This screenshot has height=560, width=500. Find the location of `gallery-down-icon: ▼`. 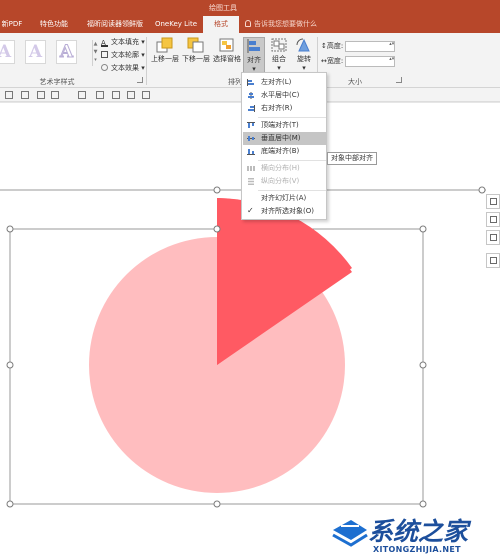

gallery-down-icon: ▼ is located at coordinates (95, 52).